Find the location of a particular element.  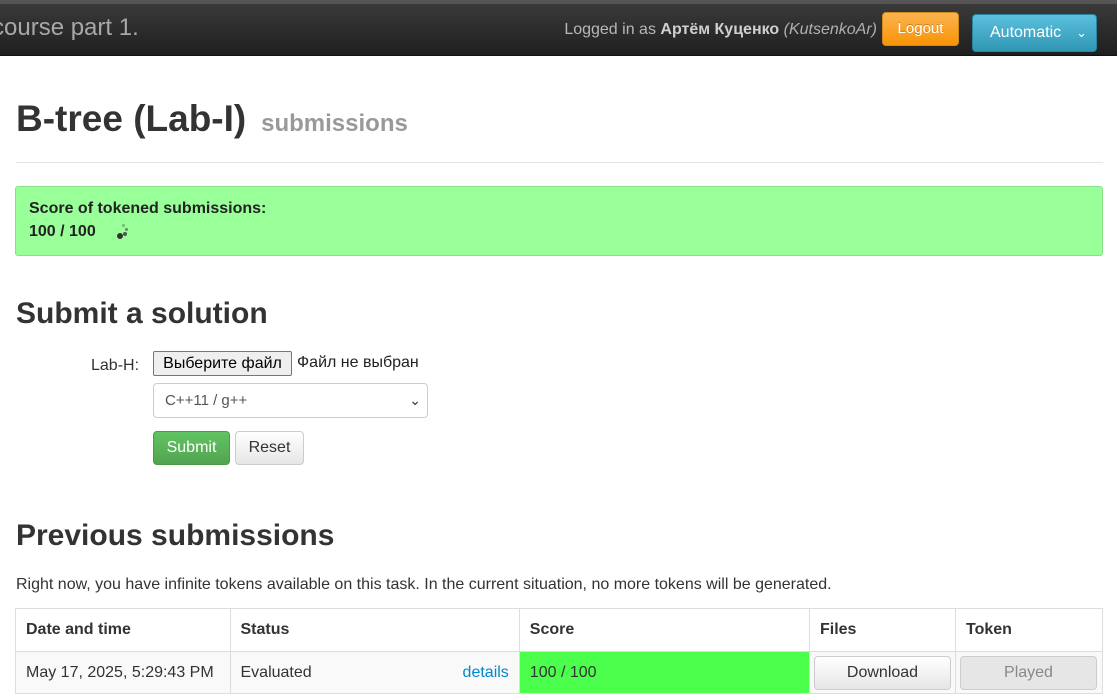

previous-submissions-heading: Previous submissions is located at coordinates (175, 535).